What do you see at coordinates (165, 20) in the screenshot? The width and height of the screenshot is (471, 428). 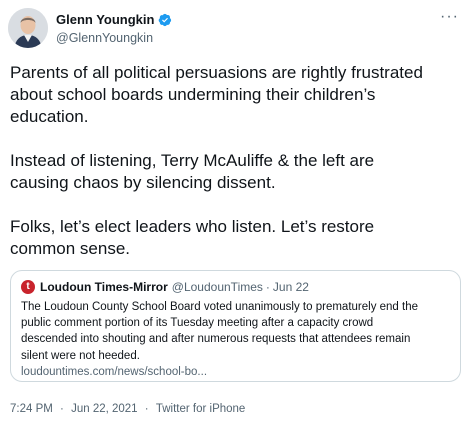 I see `verified-badge-icon` at bounding box center [165, 20].